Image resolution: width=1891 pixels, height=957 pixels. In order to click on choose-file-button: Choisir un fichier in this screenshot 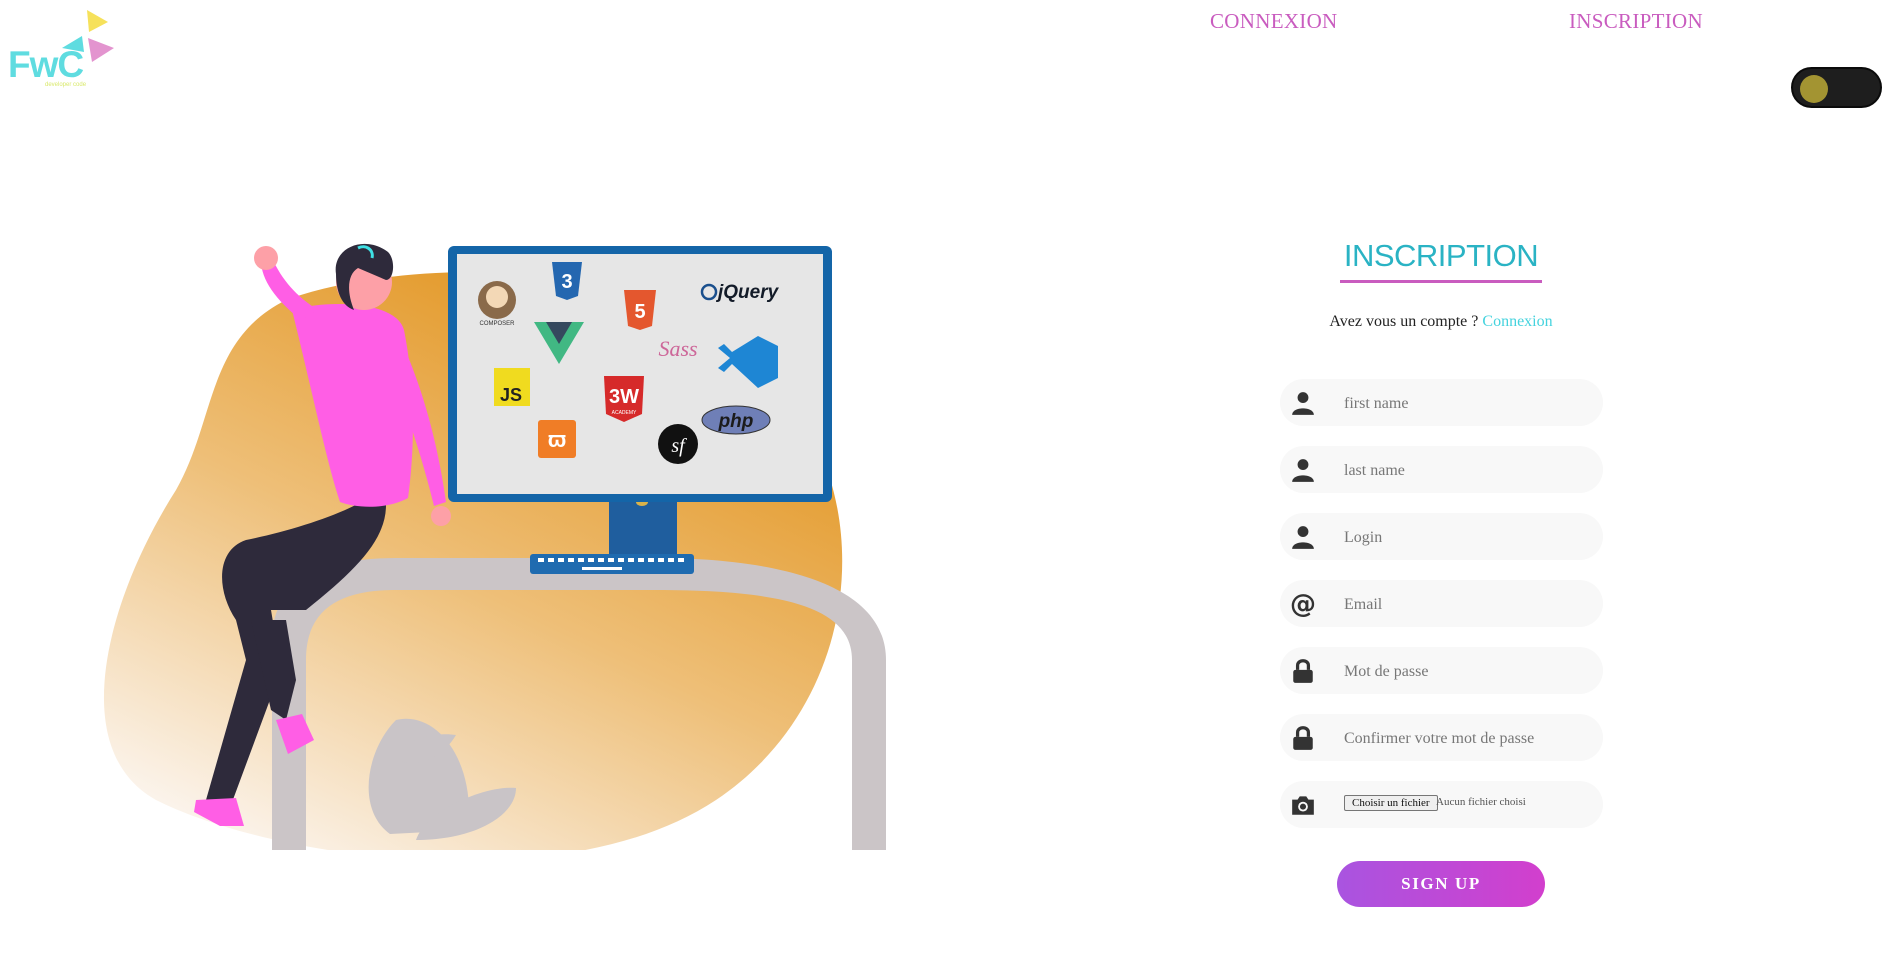, I will do `click(1391, 803)`.